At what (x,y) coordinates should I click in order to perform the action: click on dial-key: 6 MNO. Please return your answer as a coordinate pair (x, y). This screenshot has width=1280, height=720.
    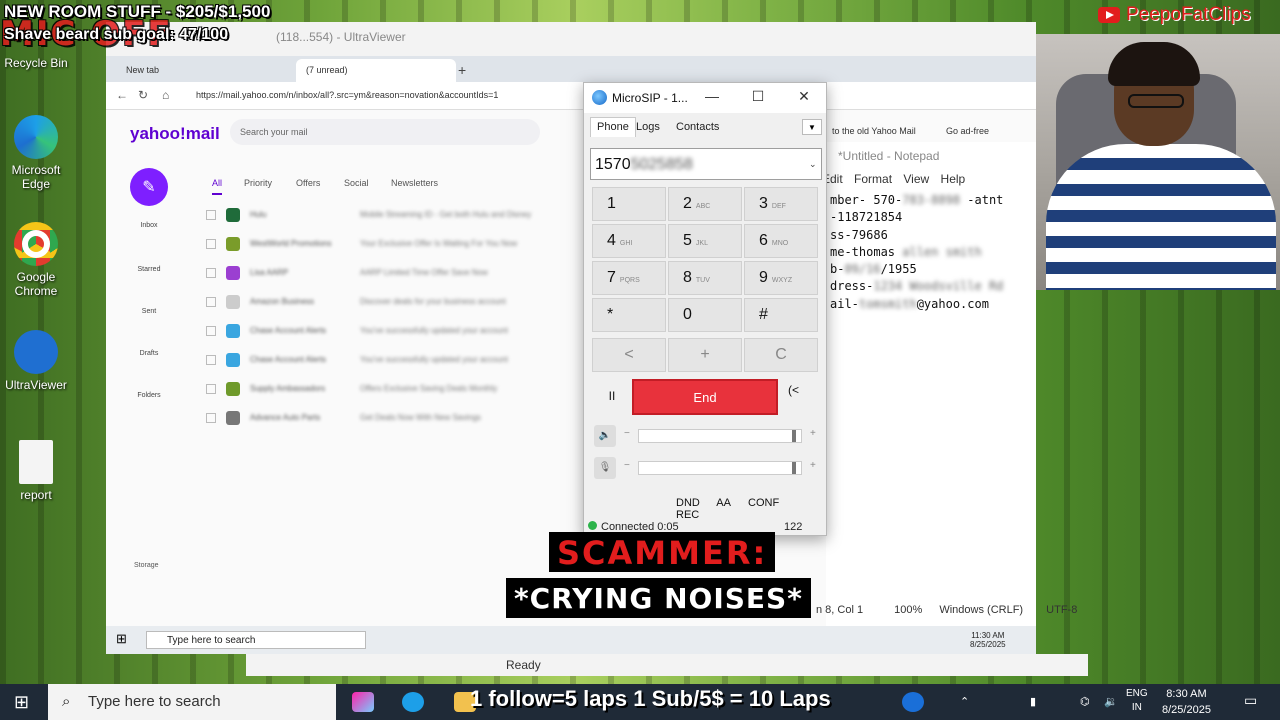
    Looking at the image, I should click on (781, 241).